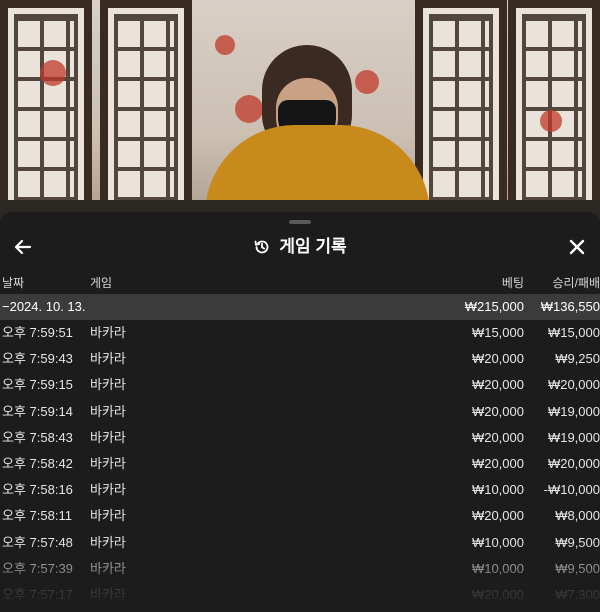 The height and width of the screenshot is (612, 600). What do you see at coordinates (37, 385) in the screenshot?
I see `row-time: 오후 7:59:15` at bounding box center [37, 385].